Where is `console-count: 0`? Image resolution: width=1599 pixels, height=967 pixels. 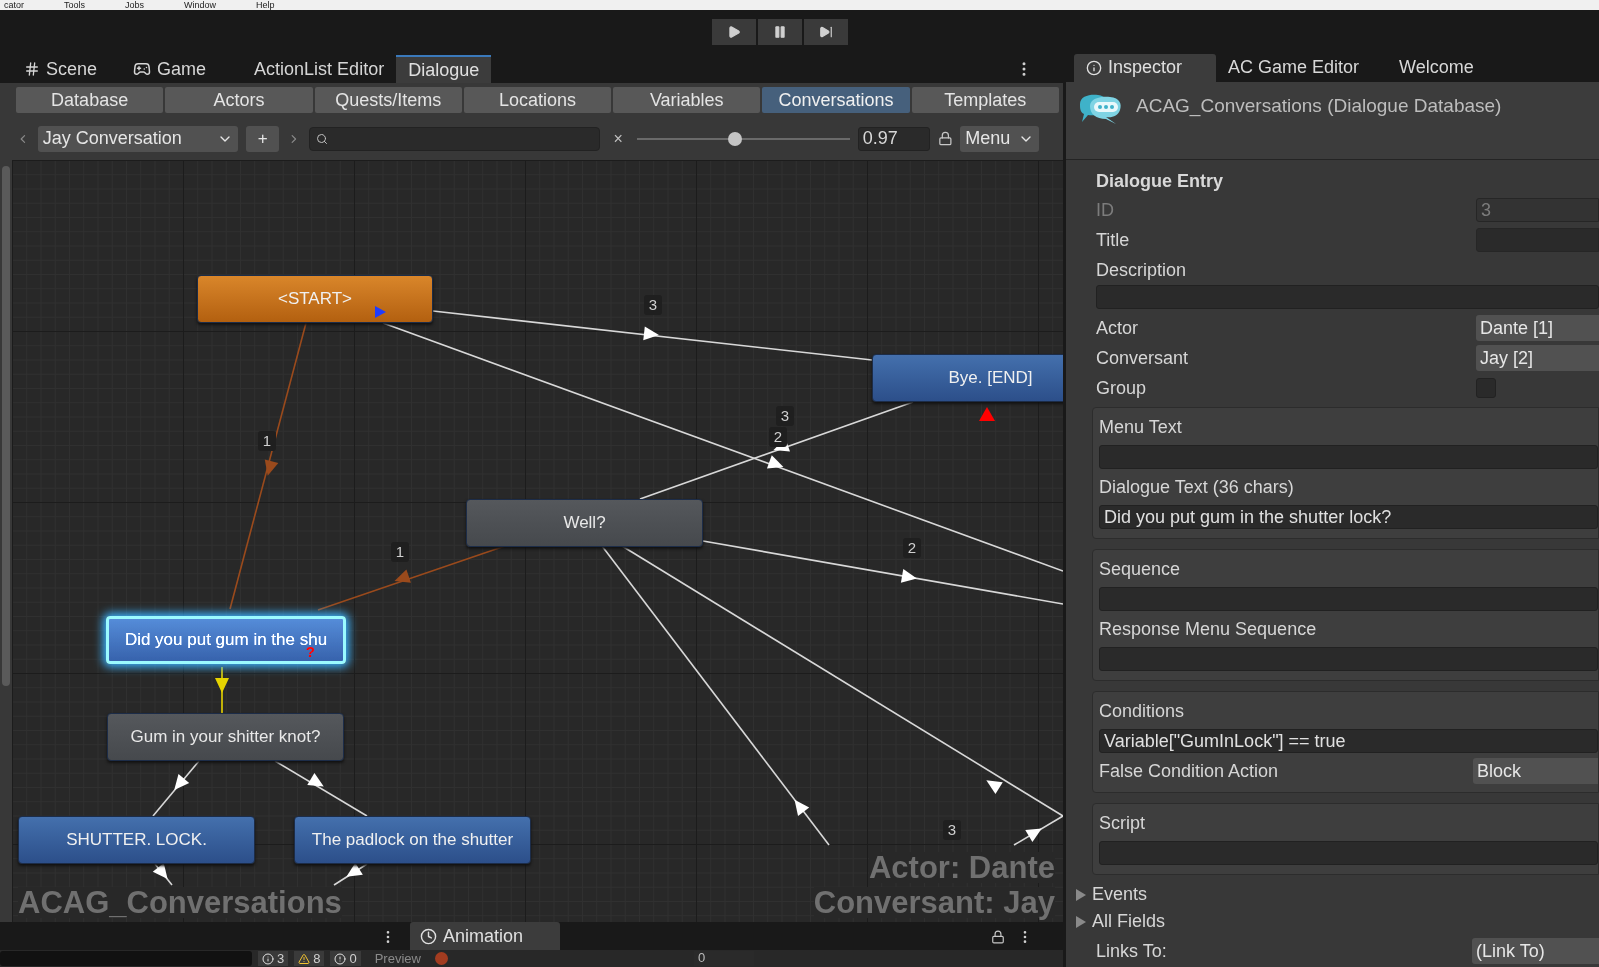 console-count: 0 is located at coordinates (345, 958).